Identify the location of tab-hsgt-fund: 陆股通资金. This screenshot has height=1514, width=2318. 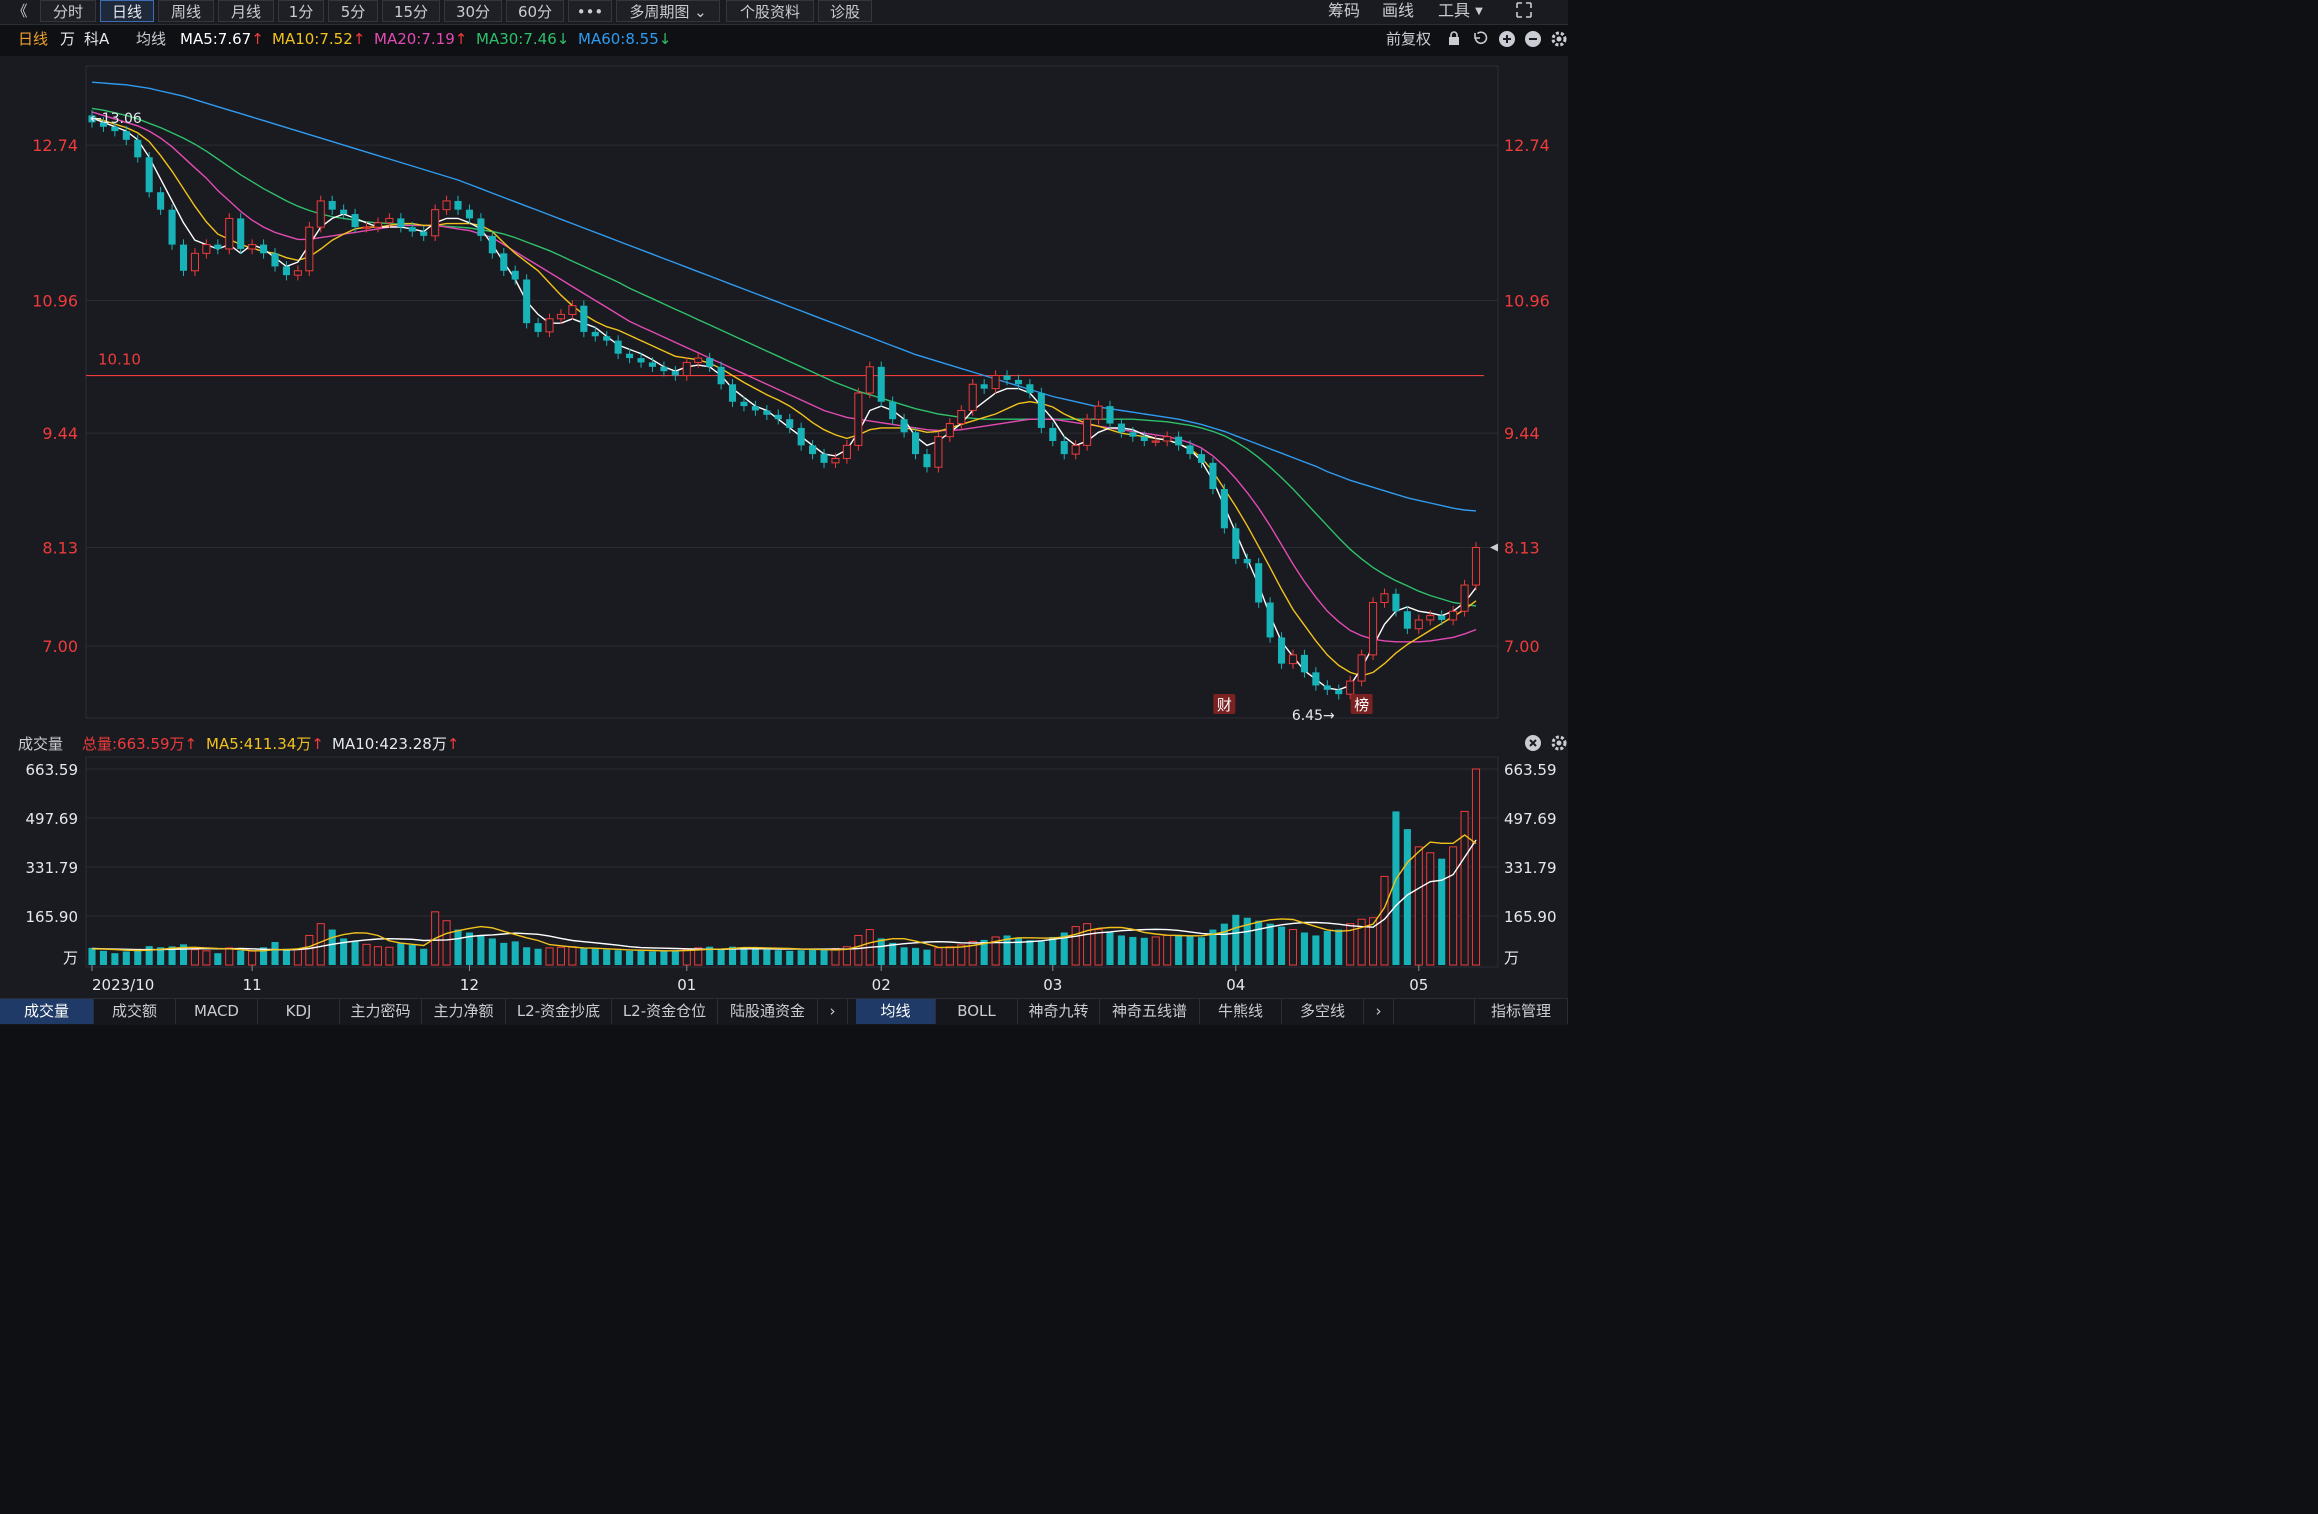
(768, 1011).